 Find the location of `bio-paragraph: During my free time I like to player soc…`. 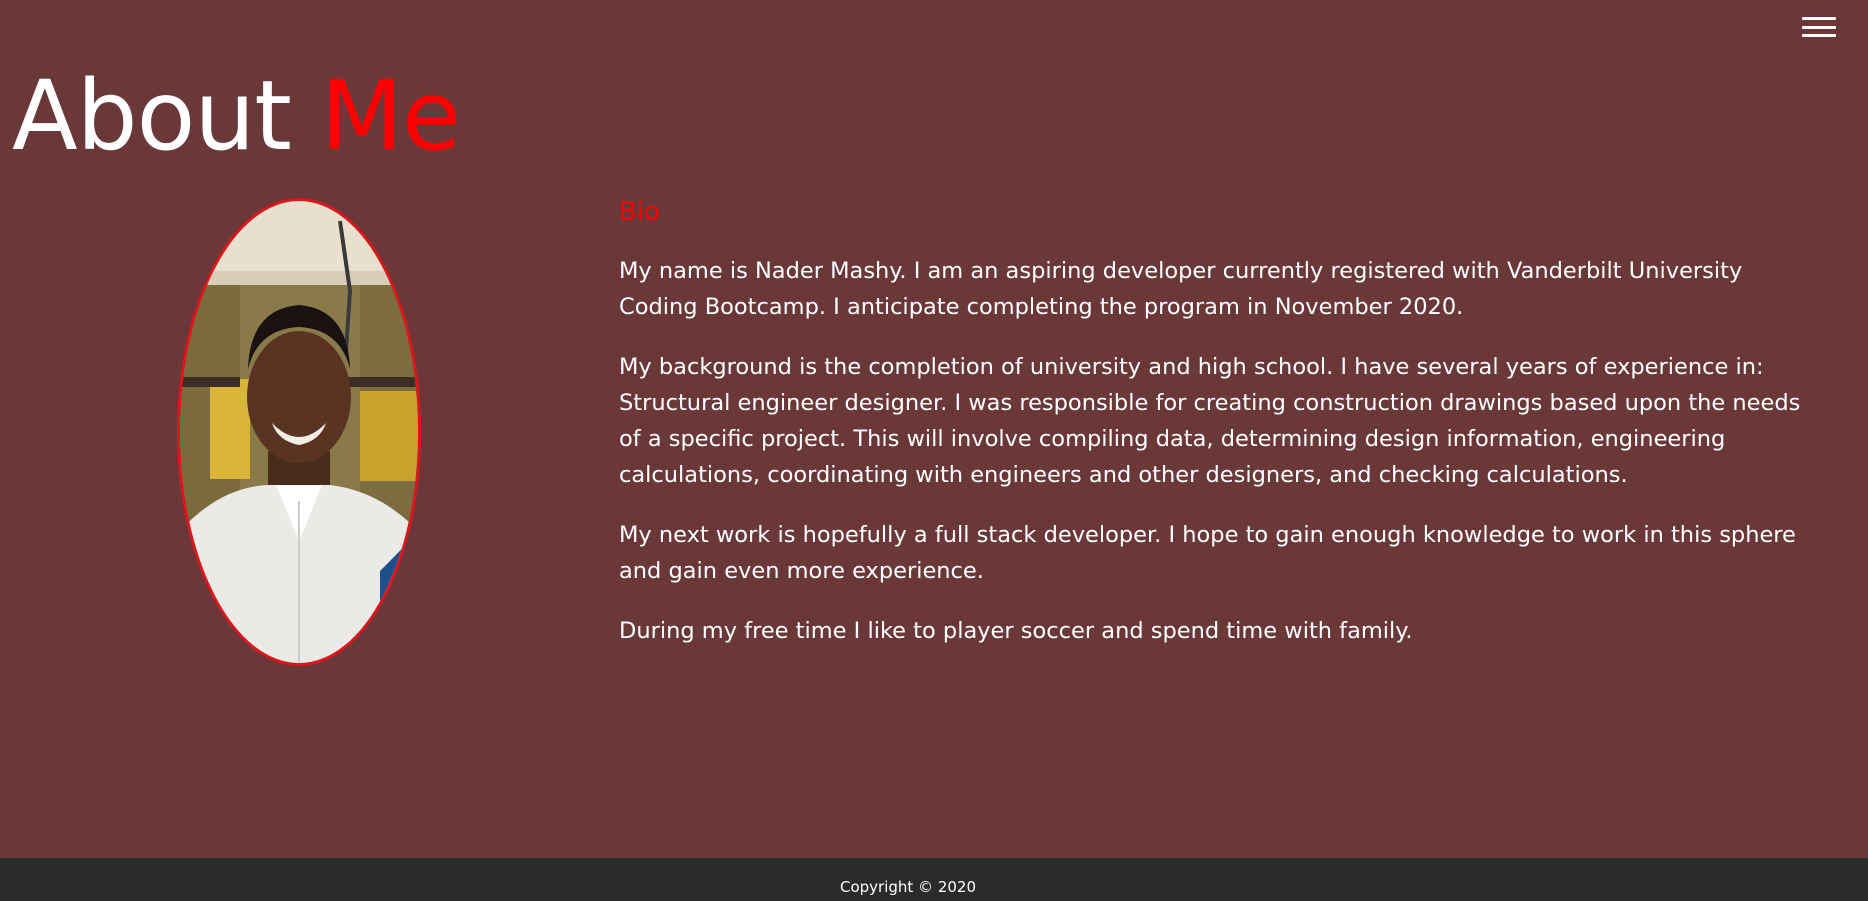

bio-paragraph: During my free time I like to player soc… is located at coordinates (1016, 631).